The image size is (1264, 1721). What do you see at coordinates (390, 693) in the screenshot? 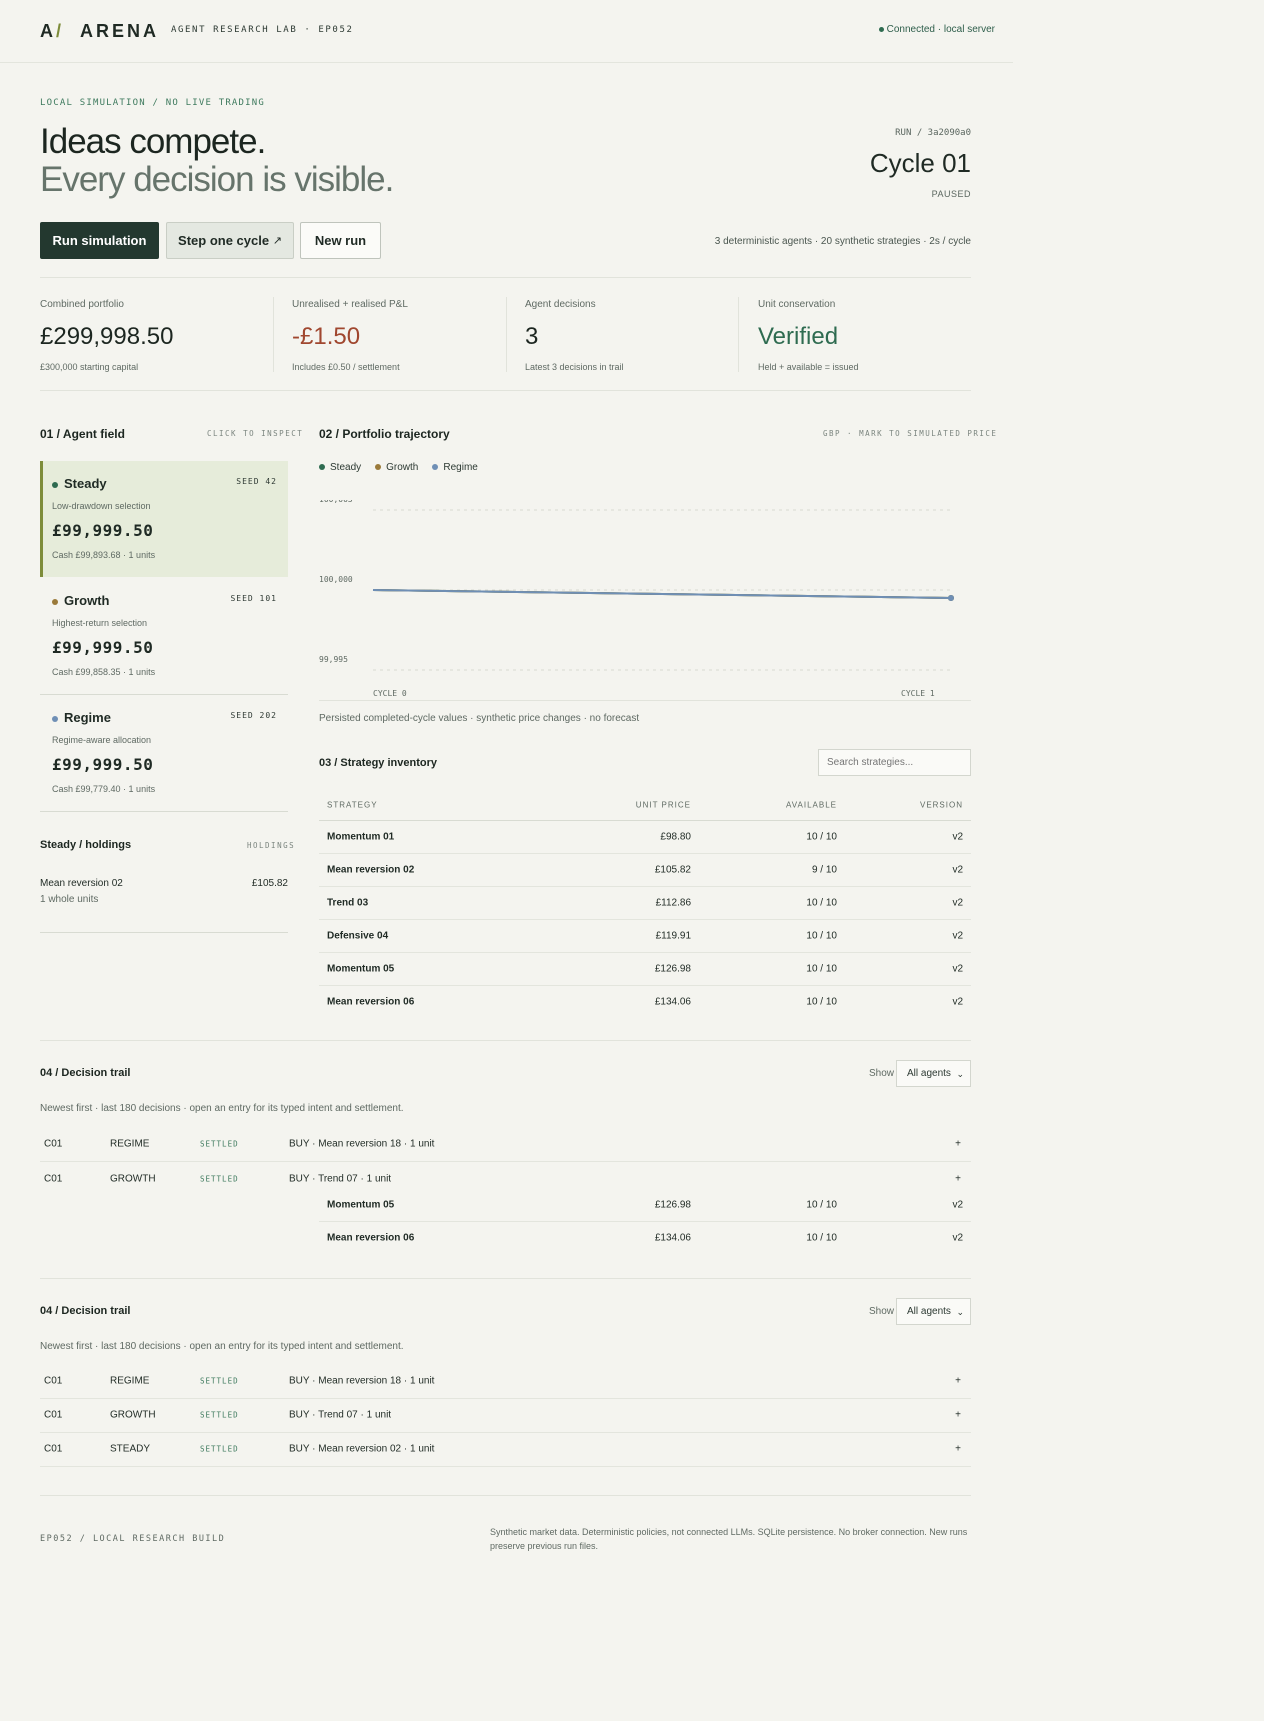
I see `x-tick-label: CYCLE 0` at bounding box center [390, 693].